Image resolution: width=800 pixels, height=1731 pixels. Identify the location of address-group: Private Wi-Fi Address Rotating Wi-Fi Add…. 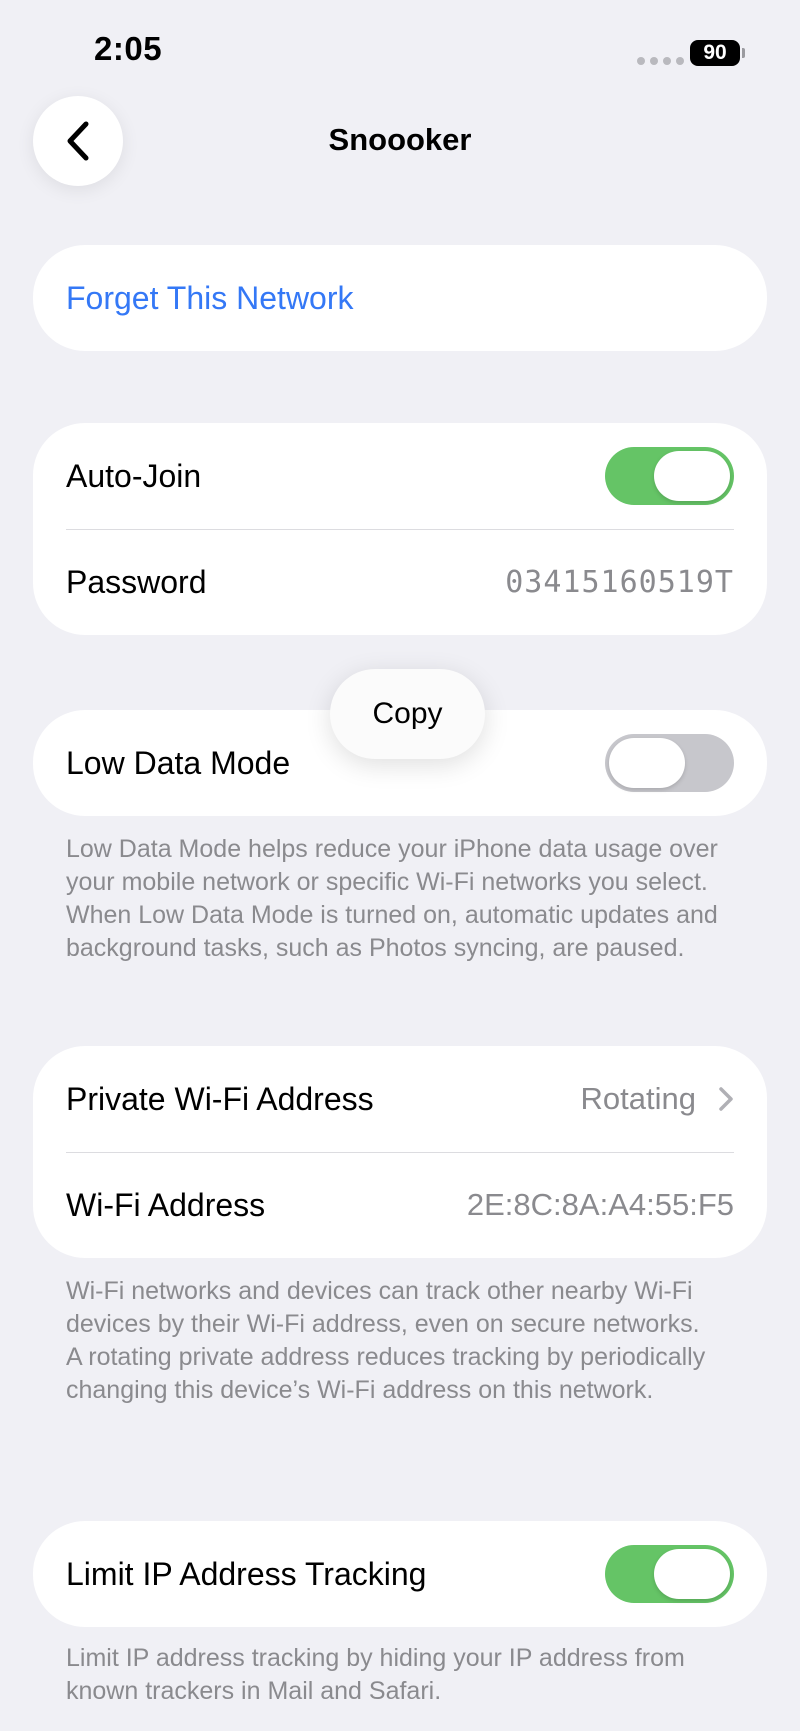
(400, 1152).